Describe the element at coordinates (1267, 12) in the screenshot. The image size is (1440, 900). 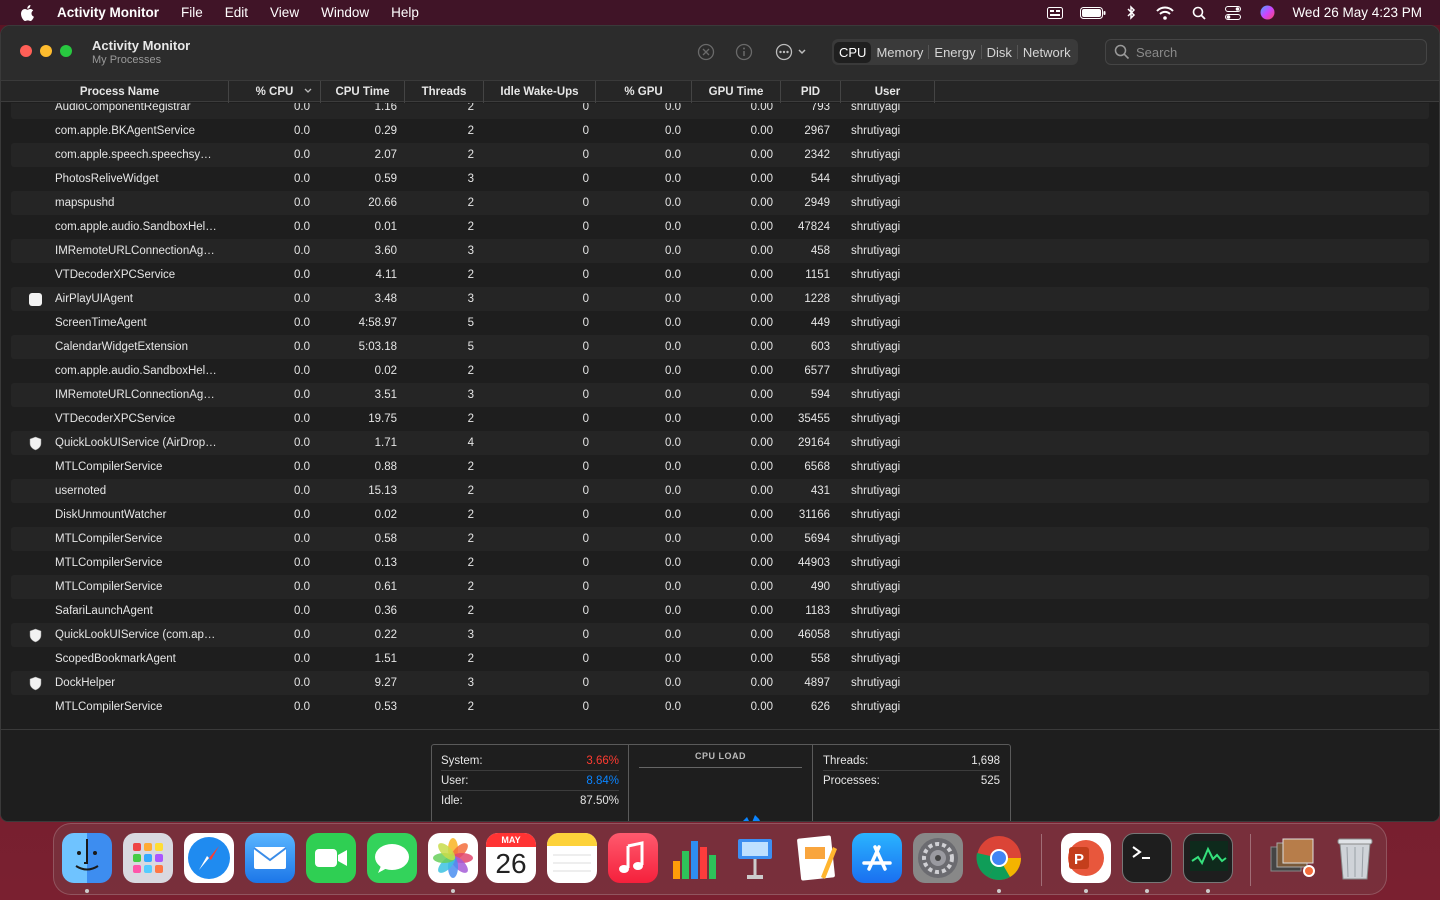
I see `siri-icon` at that location.